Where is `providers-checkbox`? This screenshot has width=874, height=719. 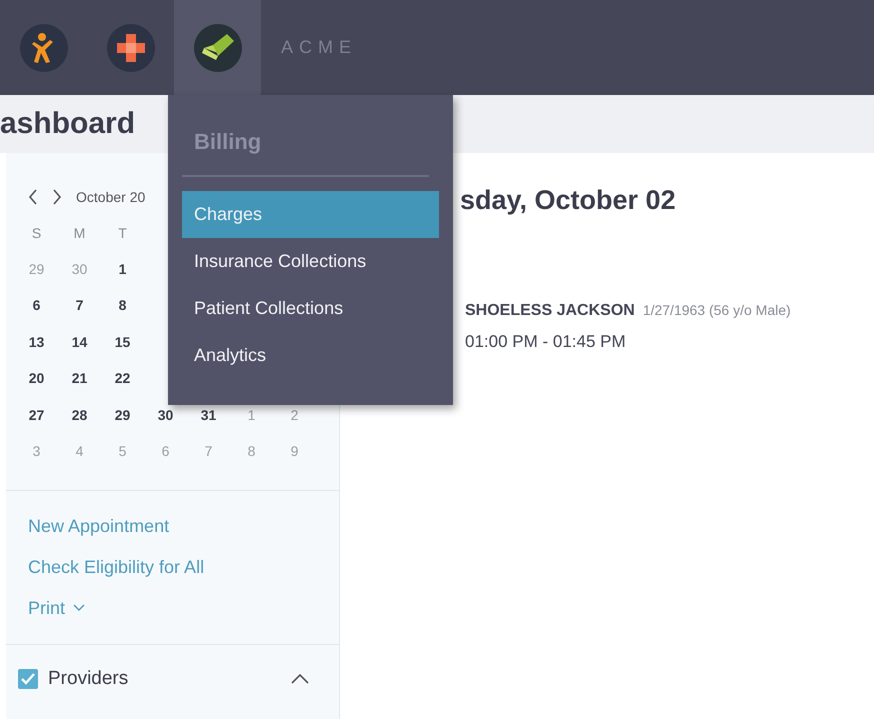 providers-checkbox is located at coordinates (28, 679).